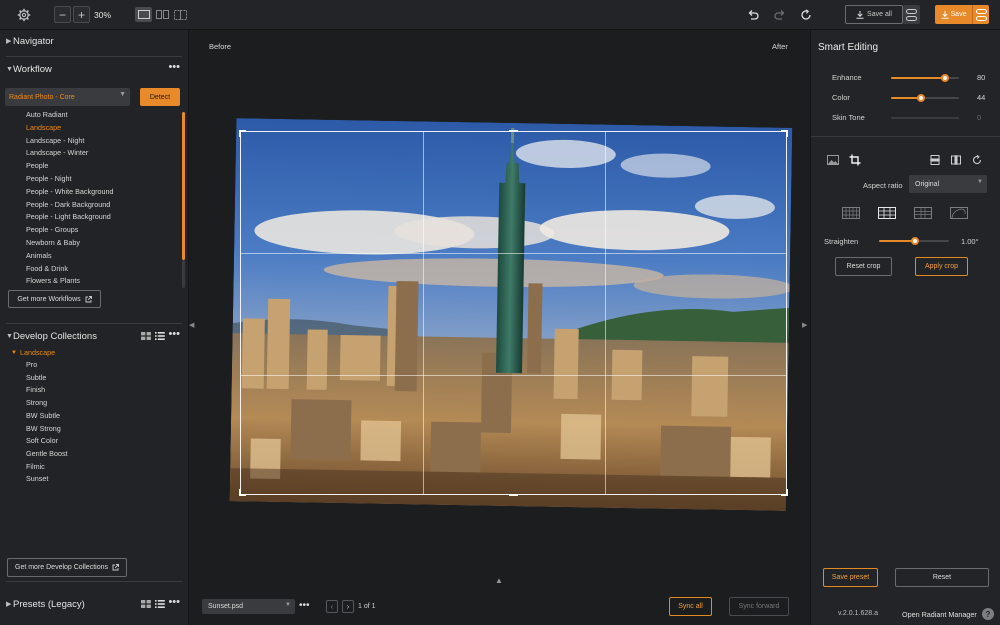 The width and height of the screenshot is (1000, 625). What do you see at coordinates (348, 606) in the screenshot?
I see `next-image-button: ›` at bounding box center [348, 606].